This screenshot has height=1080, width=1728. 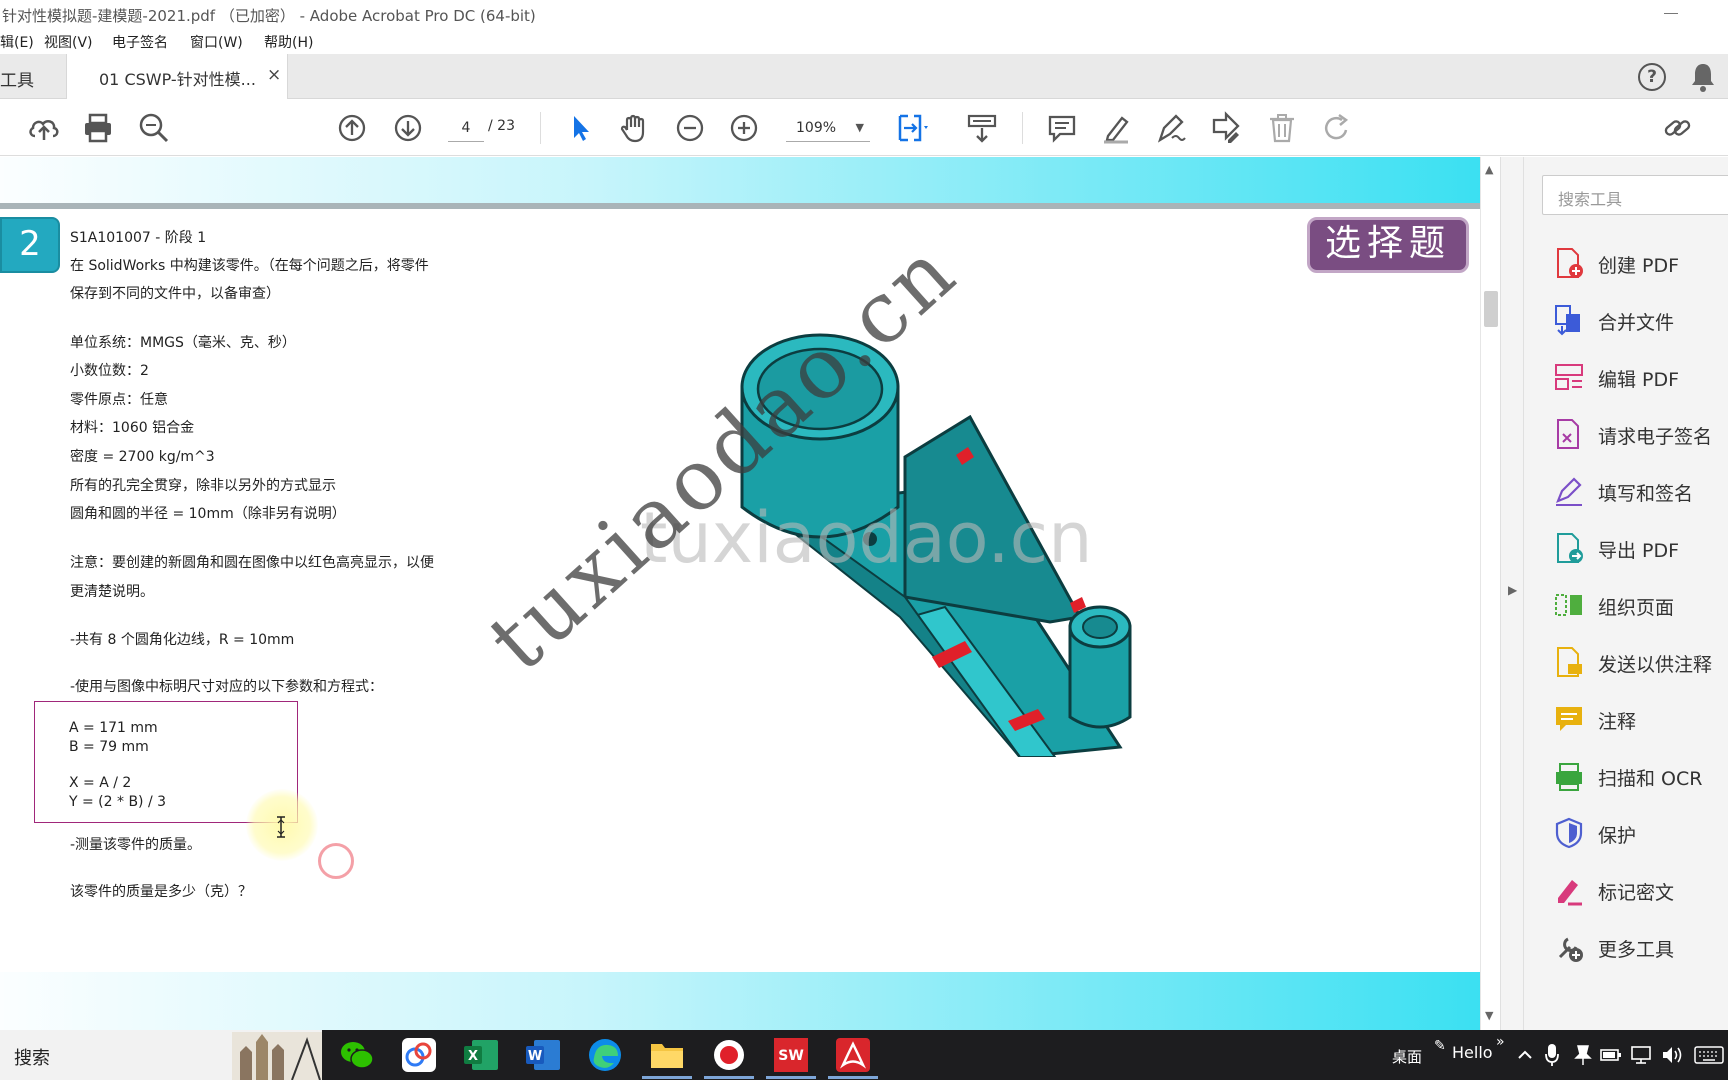 What do you see at coordinates (17, 78) in the screenshot?
I see `tab-tools: 工具` at bounding box center [17, 78].